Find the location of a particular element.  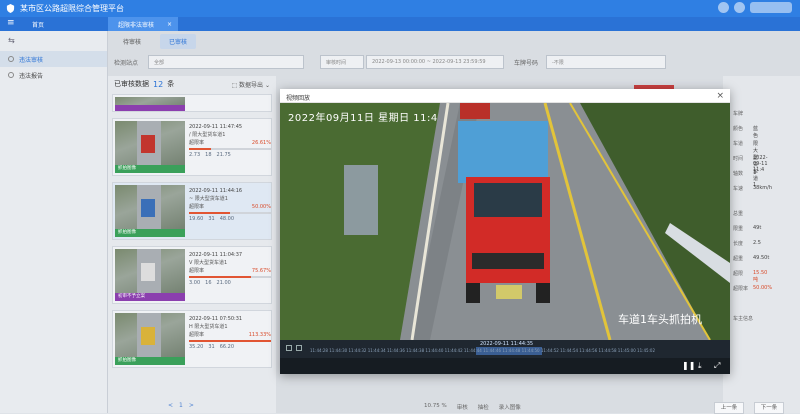

stat-total: 66.20 is located at coordinates (227, 347).